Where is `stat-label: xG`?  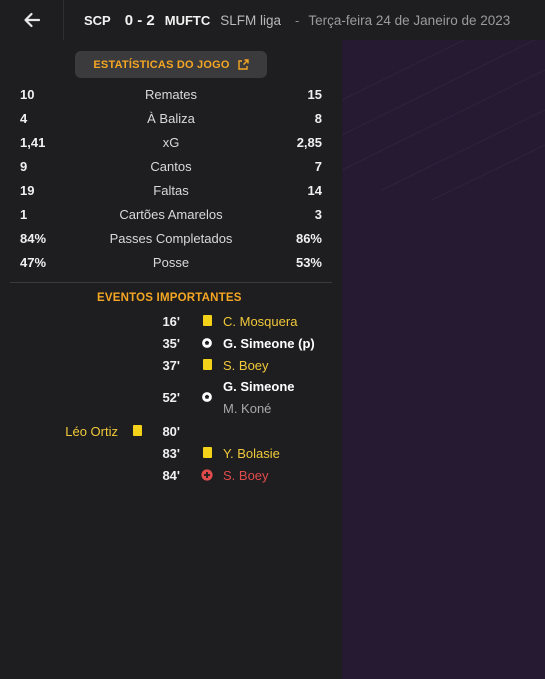 stat-label: xG is located at coordinates (171, 142).